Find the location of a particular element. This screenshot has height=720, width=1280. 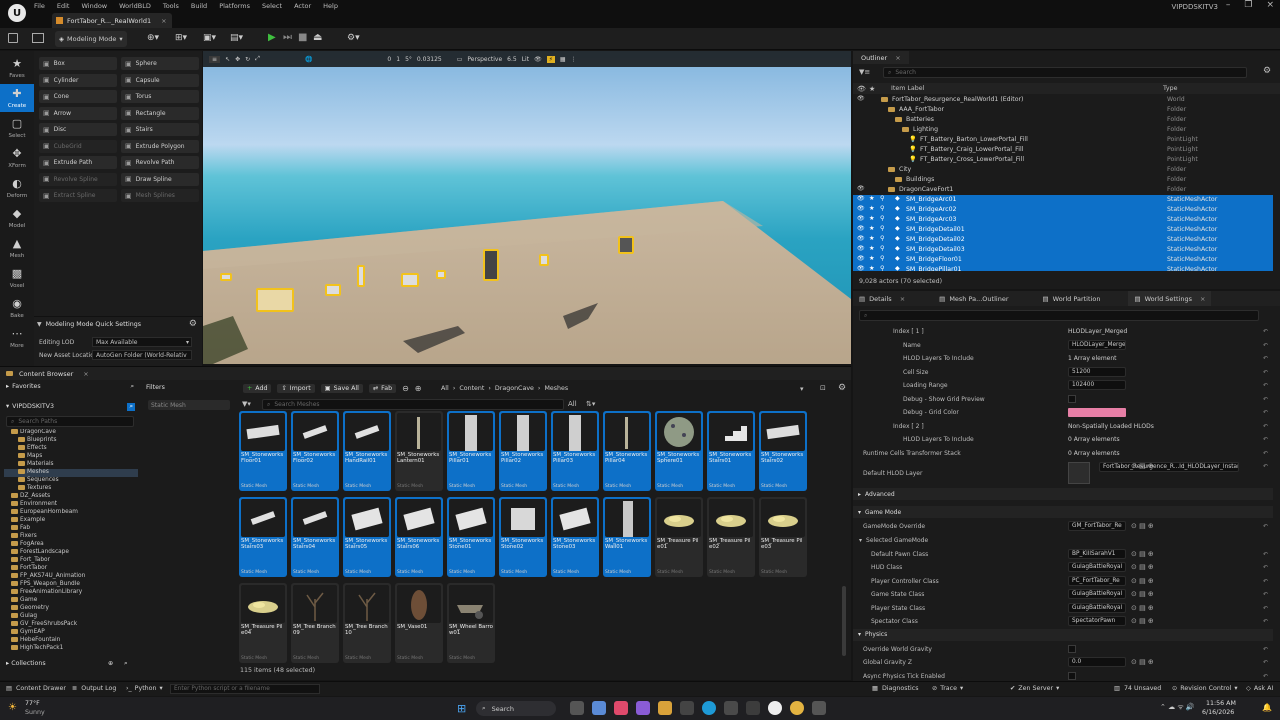

category-advanced: ▸ Advanced is located at coordinates (1063, 494).